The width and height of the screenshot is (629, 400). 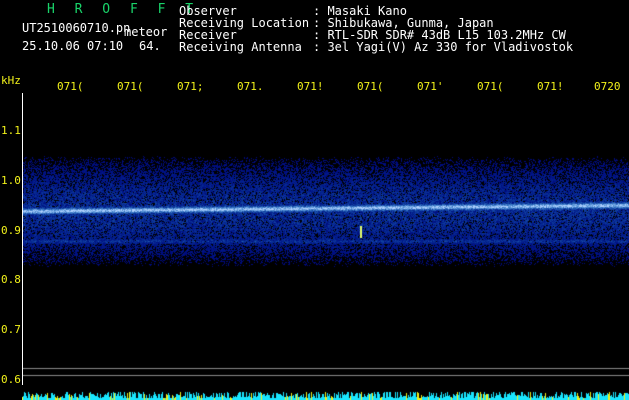 I want to click on app-title: H R O F F T, so click(x=123, y=9).